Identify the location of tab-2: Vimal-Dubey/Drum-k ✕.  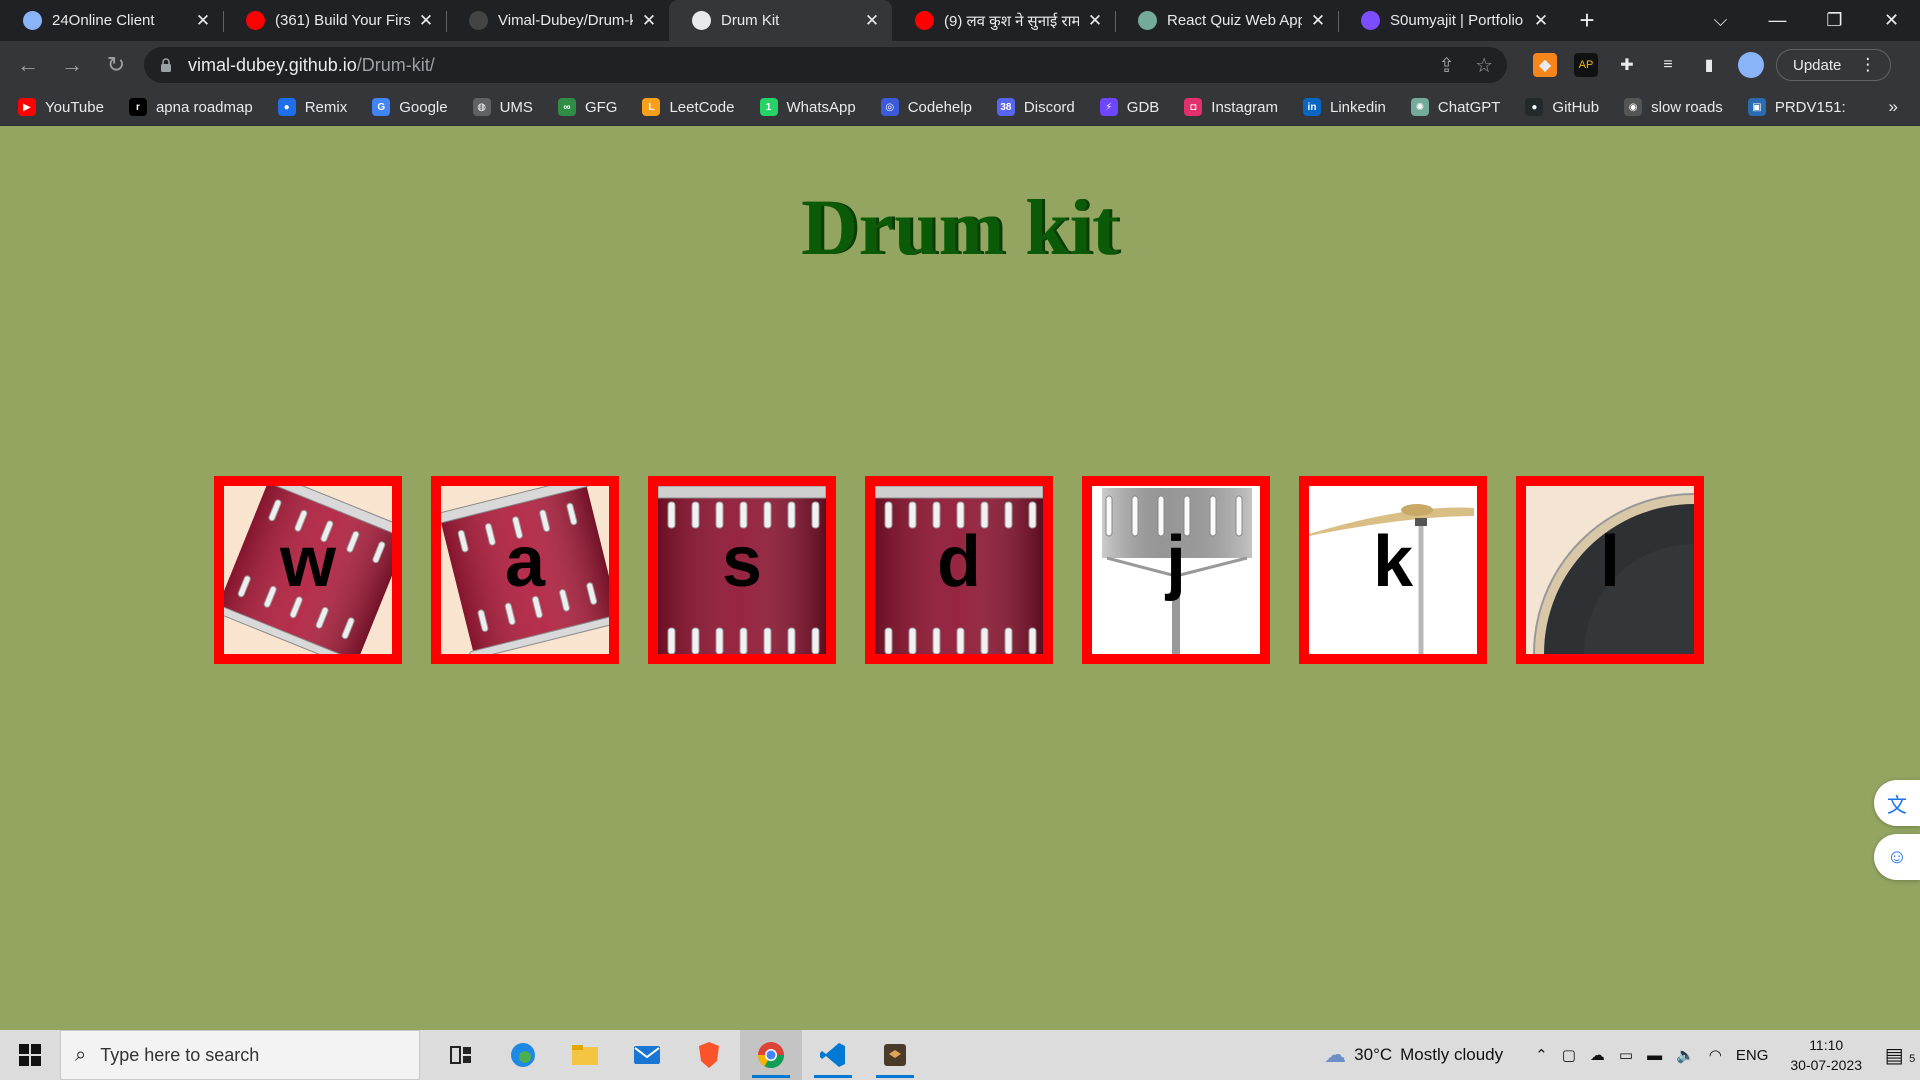
(557, 20).